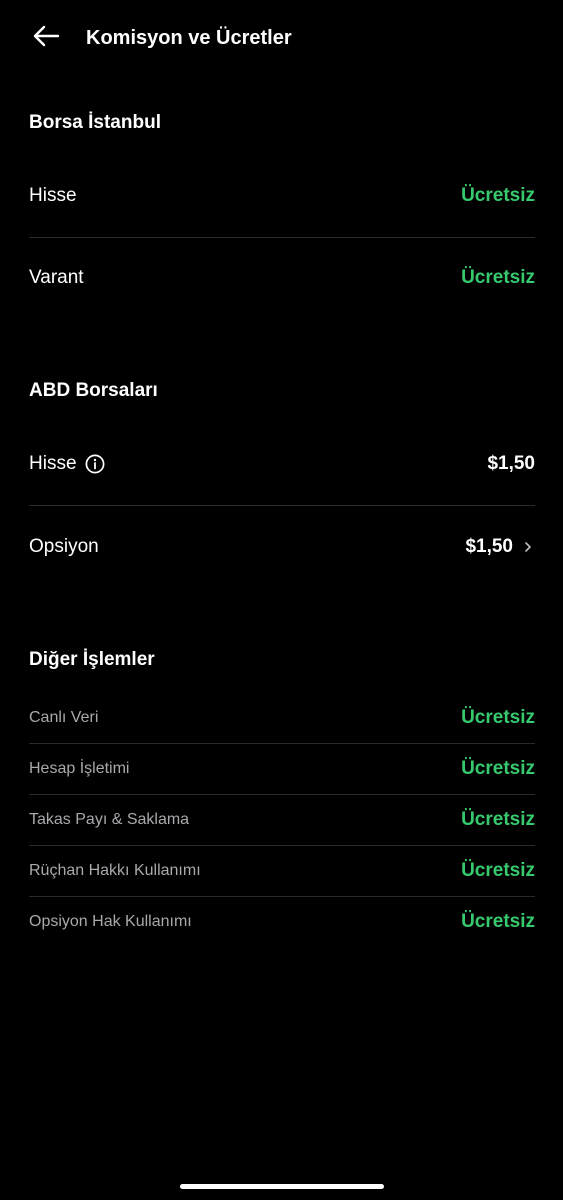 The width and height of the screenshot is (563, 1200). I want to click on fee-row-canli-veri: Canlı Veri Ücretsiz, so click(282, 718).